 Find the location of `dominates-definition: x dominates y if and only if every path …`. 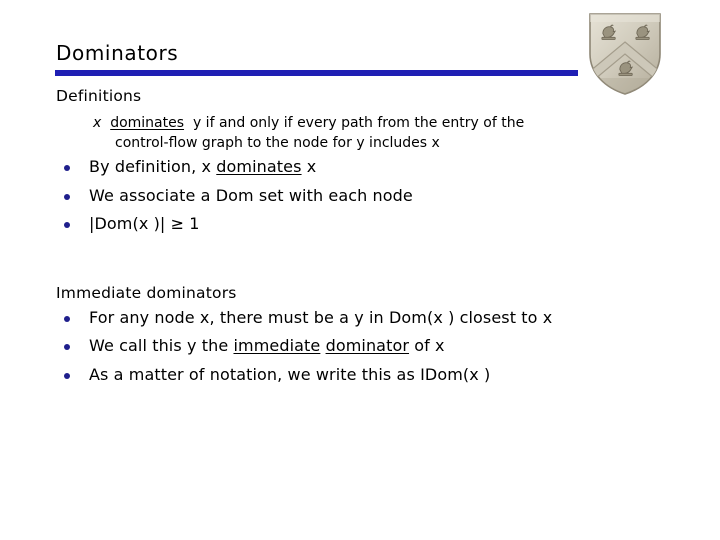

dominates-definition: x dominates y if and only if every path … is located at coordinates (365, 133).